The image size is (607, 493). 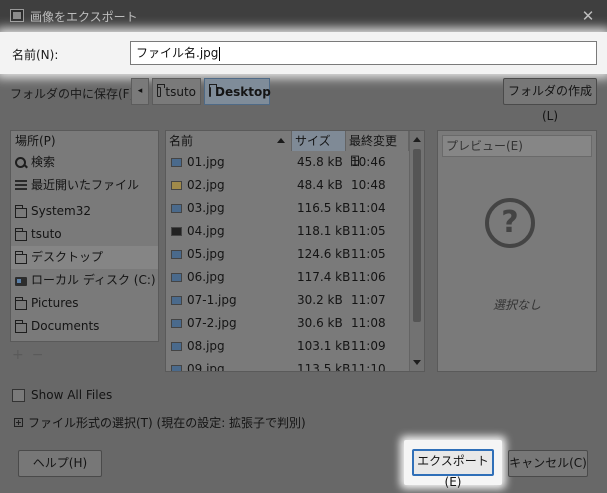 I want to click on place-item-local-disk: ローカル ディスク (C:), so click(x=84, y=280).